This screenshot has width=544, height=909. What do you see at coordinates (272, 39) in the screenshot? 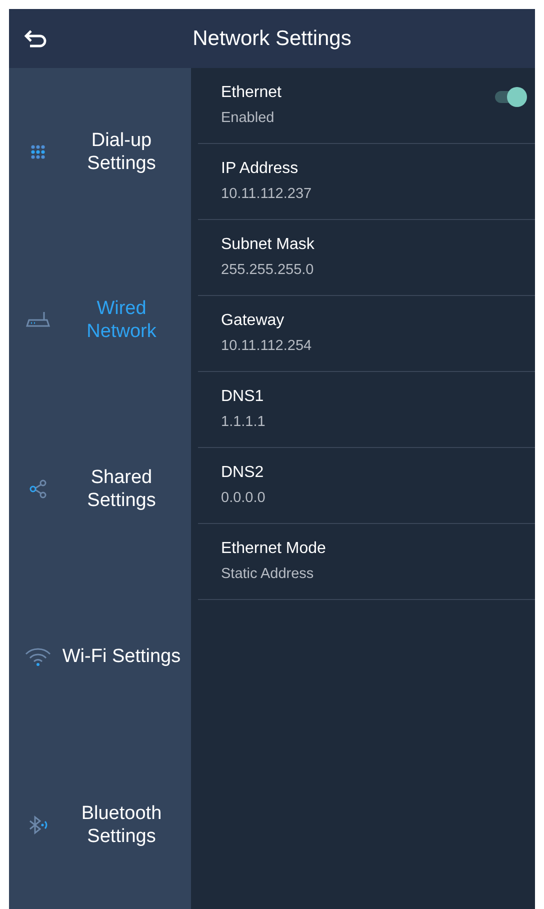
I see `header-title: Network Settings` at bounding box center [272, 39].